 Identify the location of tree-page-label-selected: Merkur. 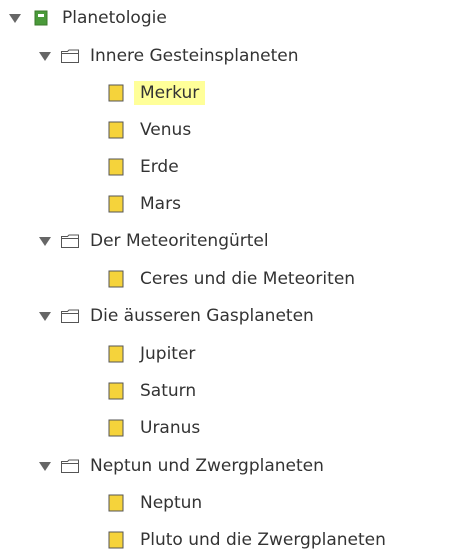
(170, 93).